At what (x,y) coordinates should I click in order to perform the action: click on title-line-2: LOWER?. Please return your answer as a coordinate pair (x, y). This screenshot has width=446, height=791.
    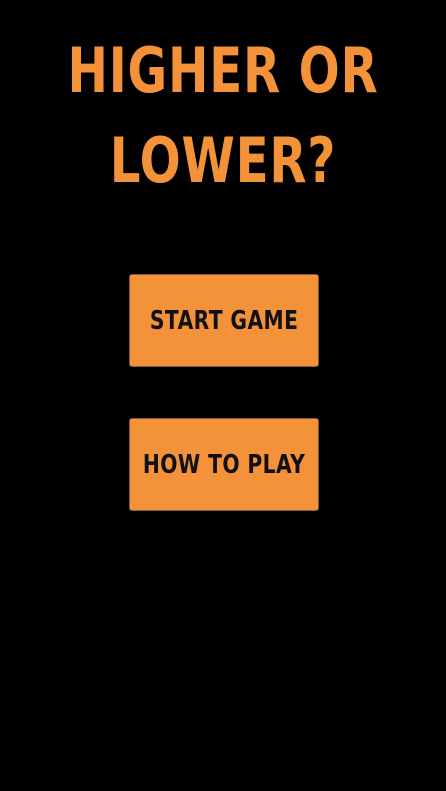
    Looking at the image, I should click on (223, 160).